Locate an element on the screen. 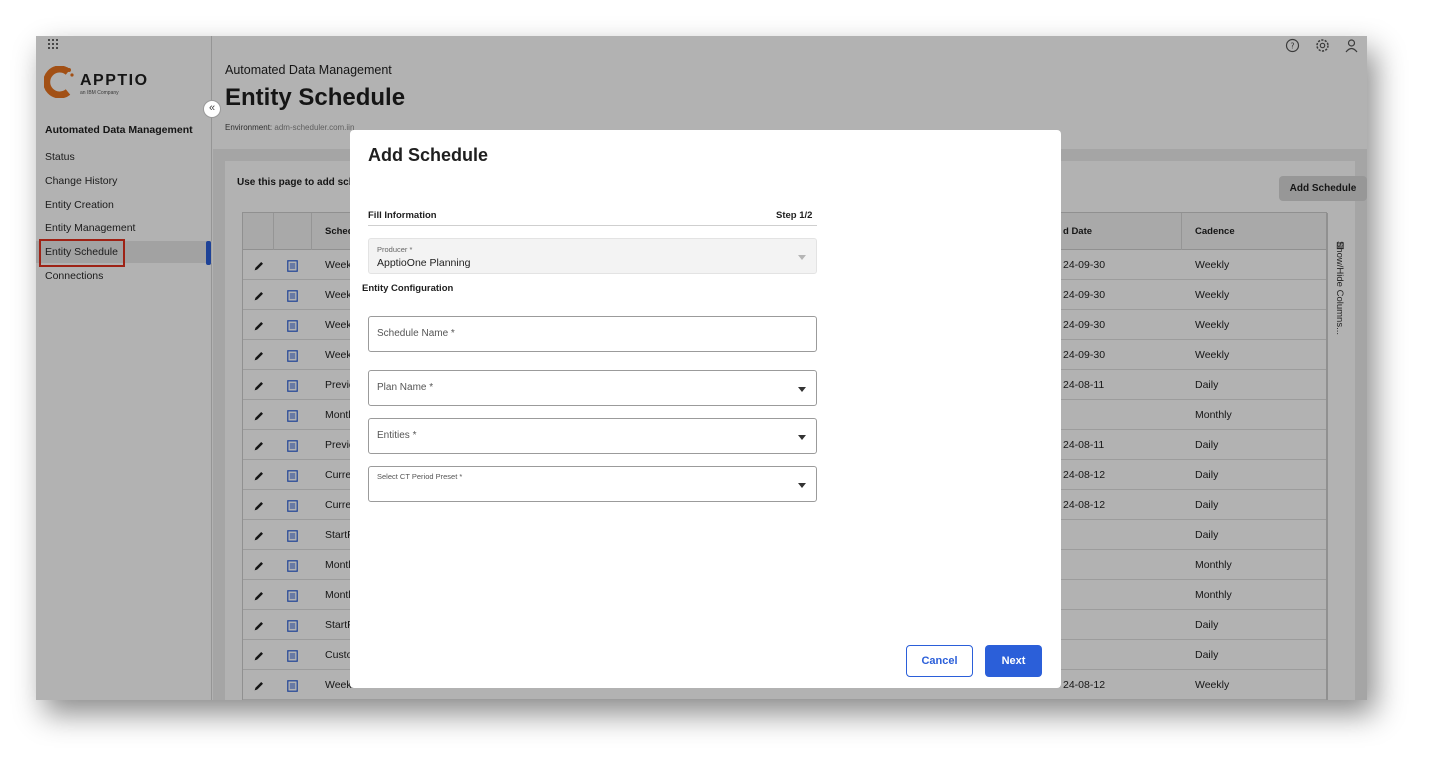  plan-name-label: Plan Name * is located at coordinates (405, 387).